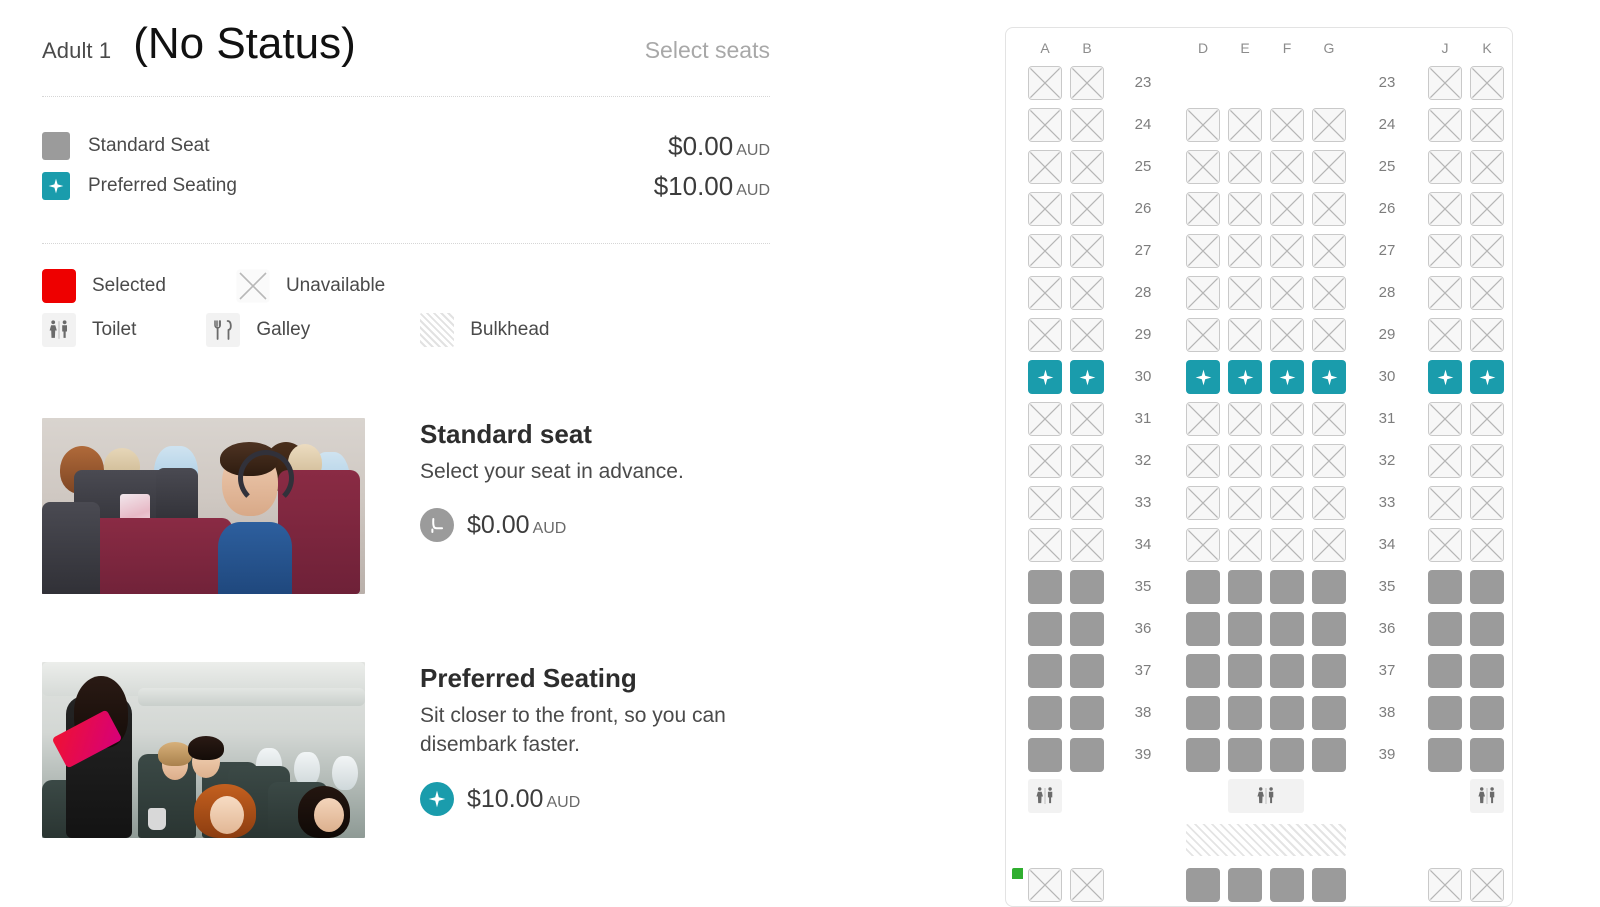  What do you see at coordinates (1087, 885) in the screenshot?
I see `seat-partial-B` at bounding box center [1087, 885].